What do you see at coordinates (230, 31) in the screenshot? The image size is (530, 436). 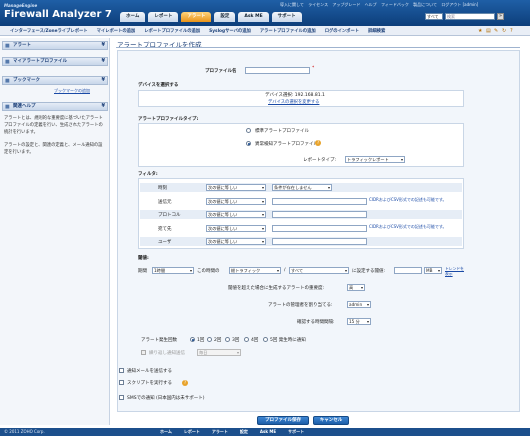 I see `subnav-add-syslog: Syslogサーバの追加` at bounding box center [230, 31].